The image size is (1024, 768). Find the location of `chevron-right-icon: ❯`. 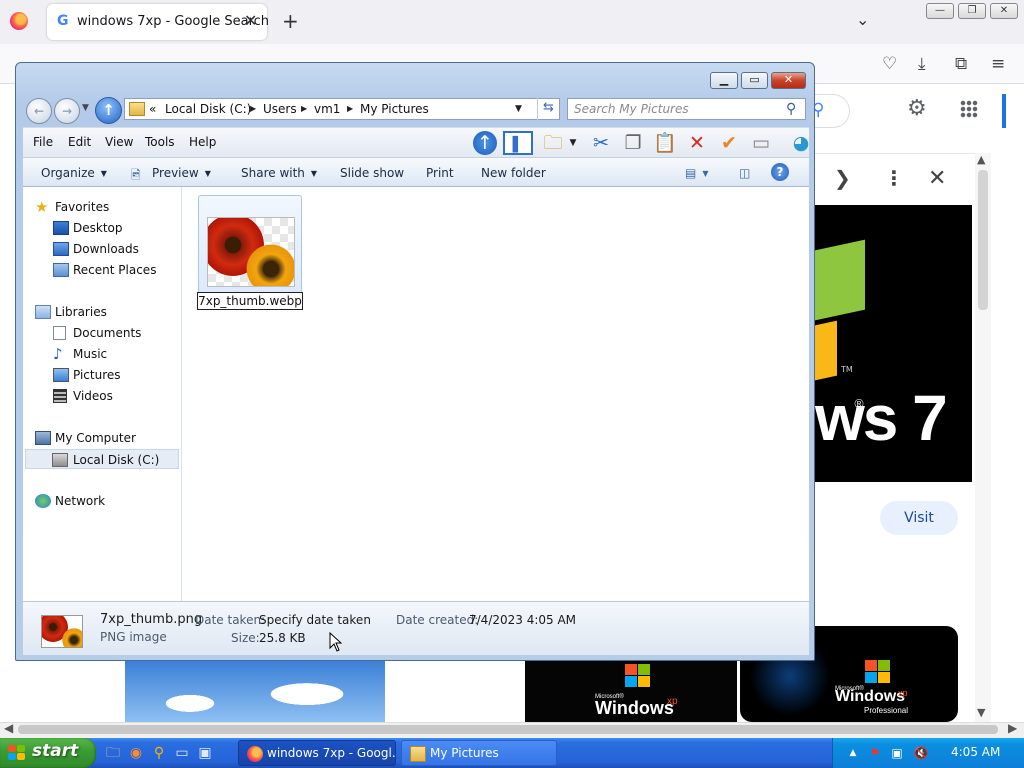

chevron-right-icon: ❯ is located at coordinates (842, 178).